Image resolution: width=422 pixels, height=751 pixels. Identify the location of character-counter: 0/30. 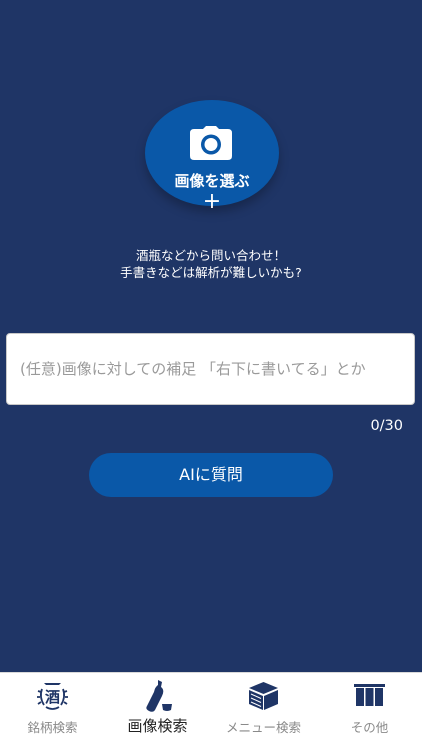
(386, 426).